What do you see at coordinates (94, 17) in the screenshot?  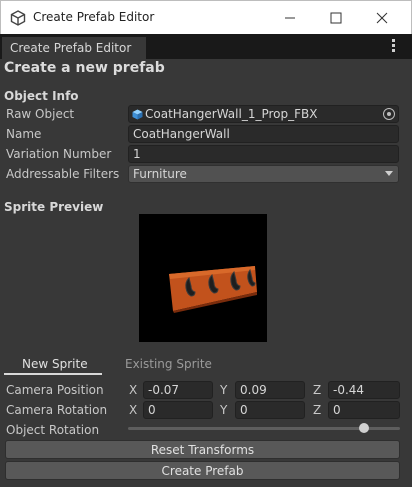 I see `window-title: Create Prefab Editor` at bounding box center [94, 17].